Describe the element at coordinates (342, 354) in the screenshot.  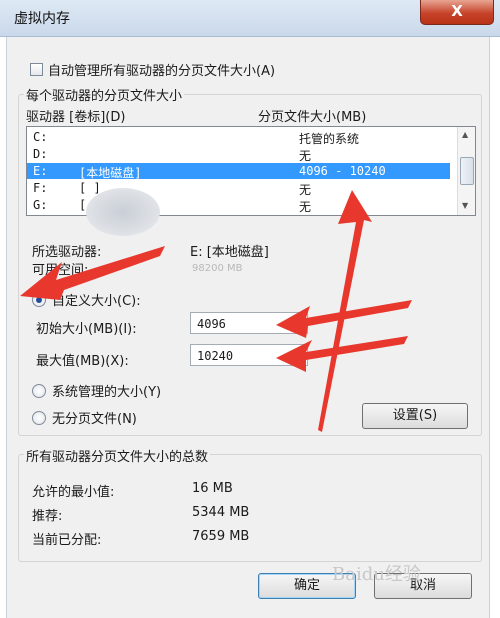
I see `arrow-to-max-size` at that location.